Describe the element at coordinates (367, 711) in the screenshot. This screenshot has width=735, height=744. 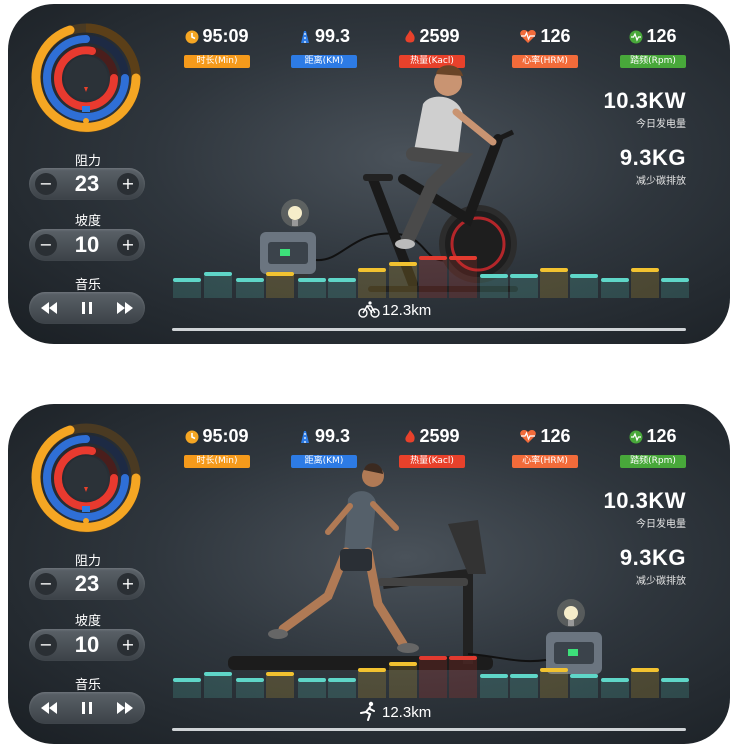
I see `running-icon` at that location.